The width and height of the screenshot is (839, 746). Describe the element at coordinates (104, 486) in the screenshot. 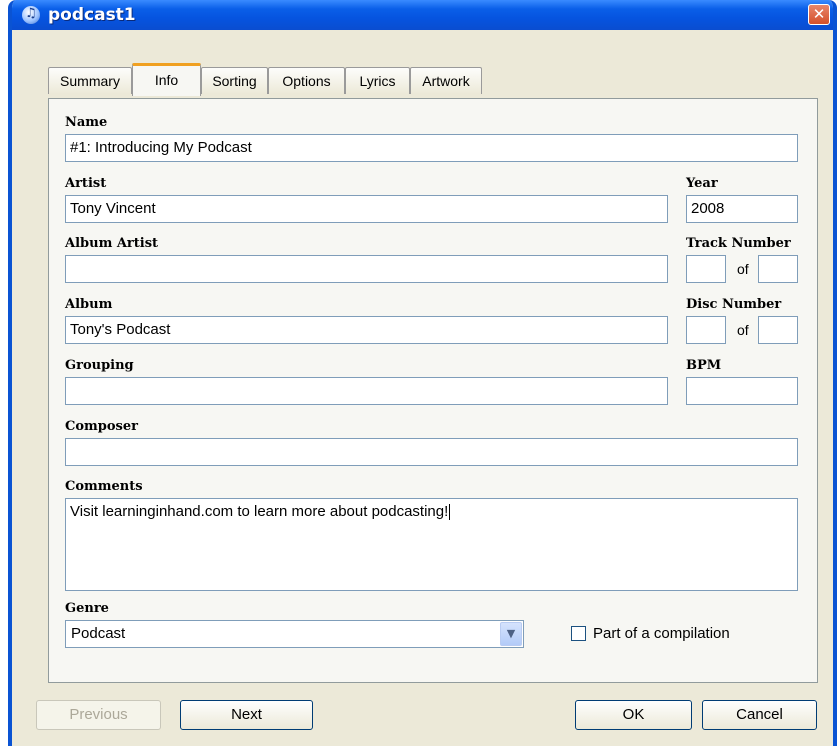

I see `comments-label: Comments` at that location.